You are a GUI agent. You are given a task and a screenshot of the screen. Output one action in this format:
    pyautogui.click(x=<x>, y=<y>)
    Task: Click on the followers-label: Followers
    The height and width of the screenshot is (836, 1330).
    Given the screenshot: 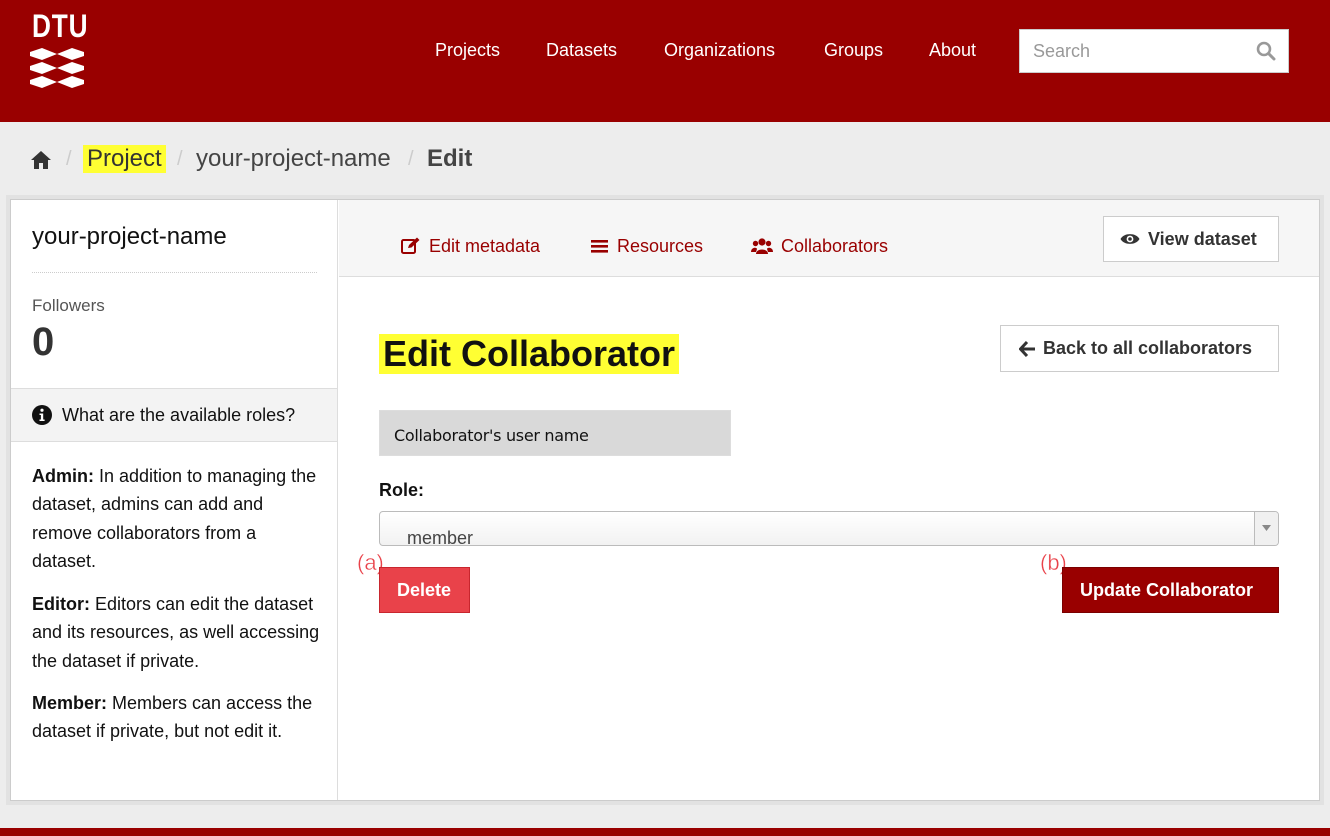 What is the action you would take?
    pyautogui.click(x=68, y=305)
    